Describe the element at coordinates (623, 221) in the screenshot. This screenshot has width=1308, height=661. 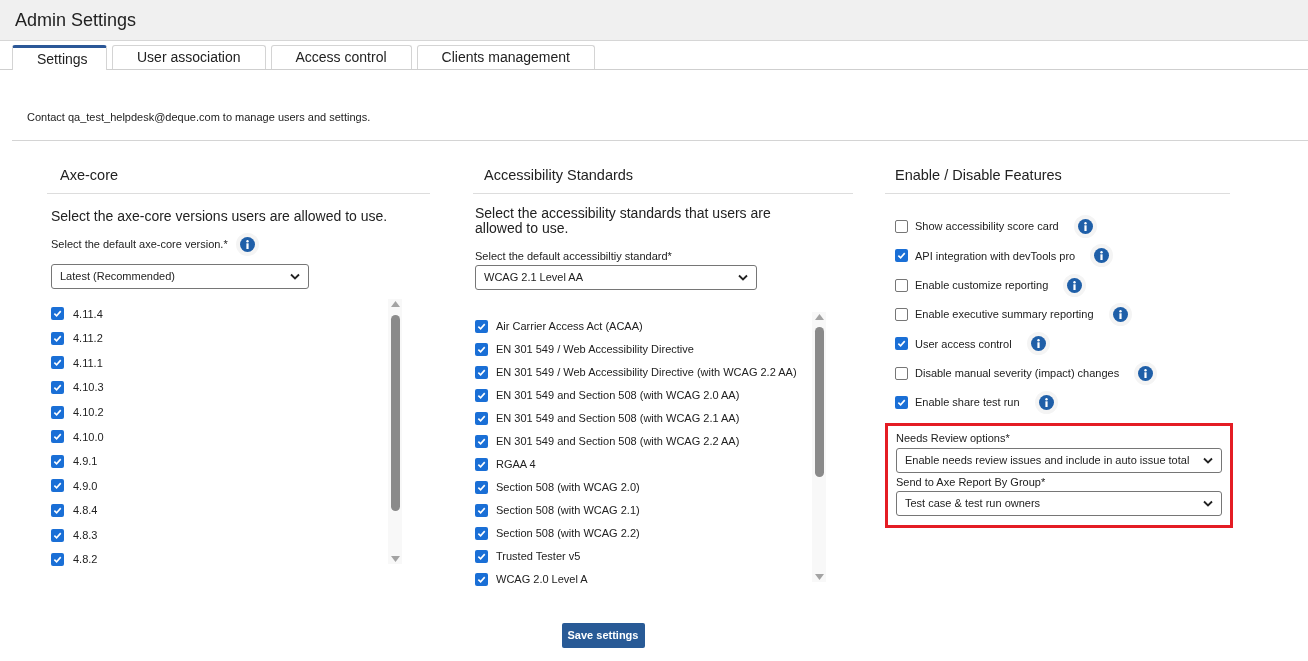
I see `section-description: Select the accessibility standards that users are allowed to use.` at that location.